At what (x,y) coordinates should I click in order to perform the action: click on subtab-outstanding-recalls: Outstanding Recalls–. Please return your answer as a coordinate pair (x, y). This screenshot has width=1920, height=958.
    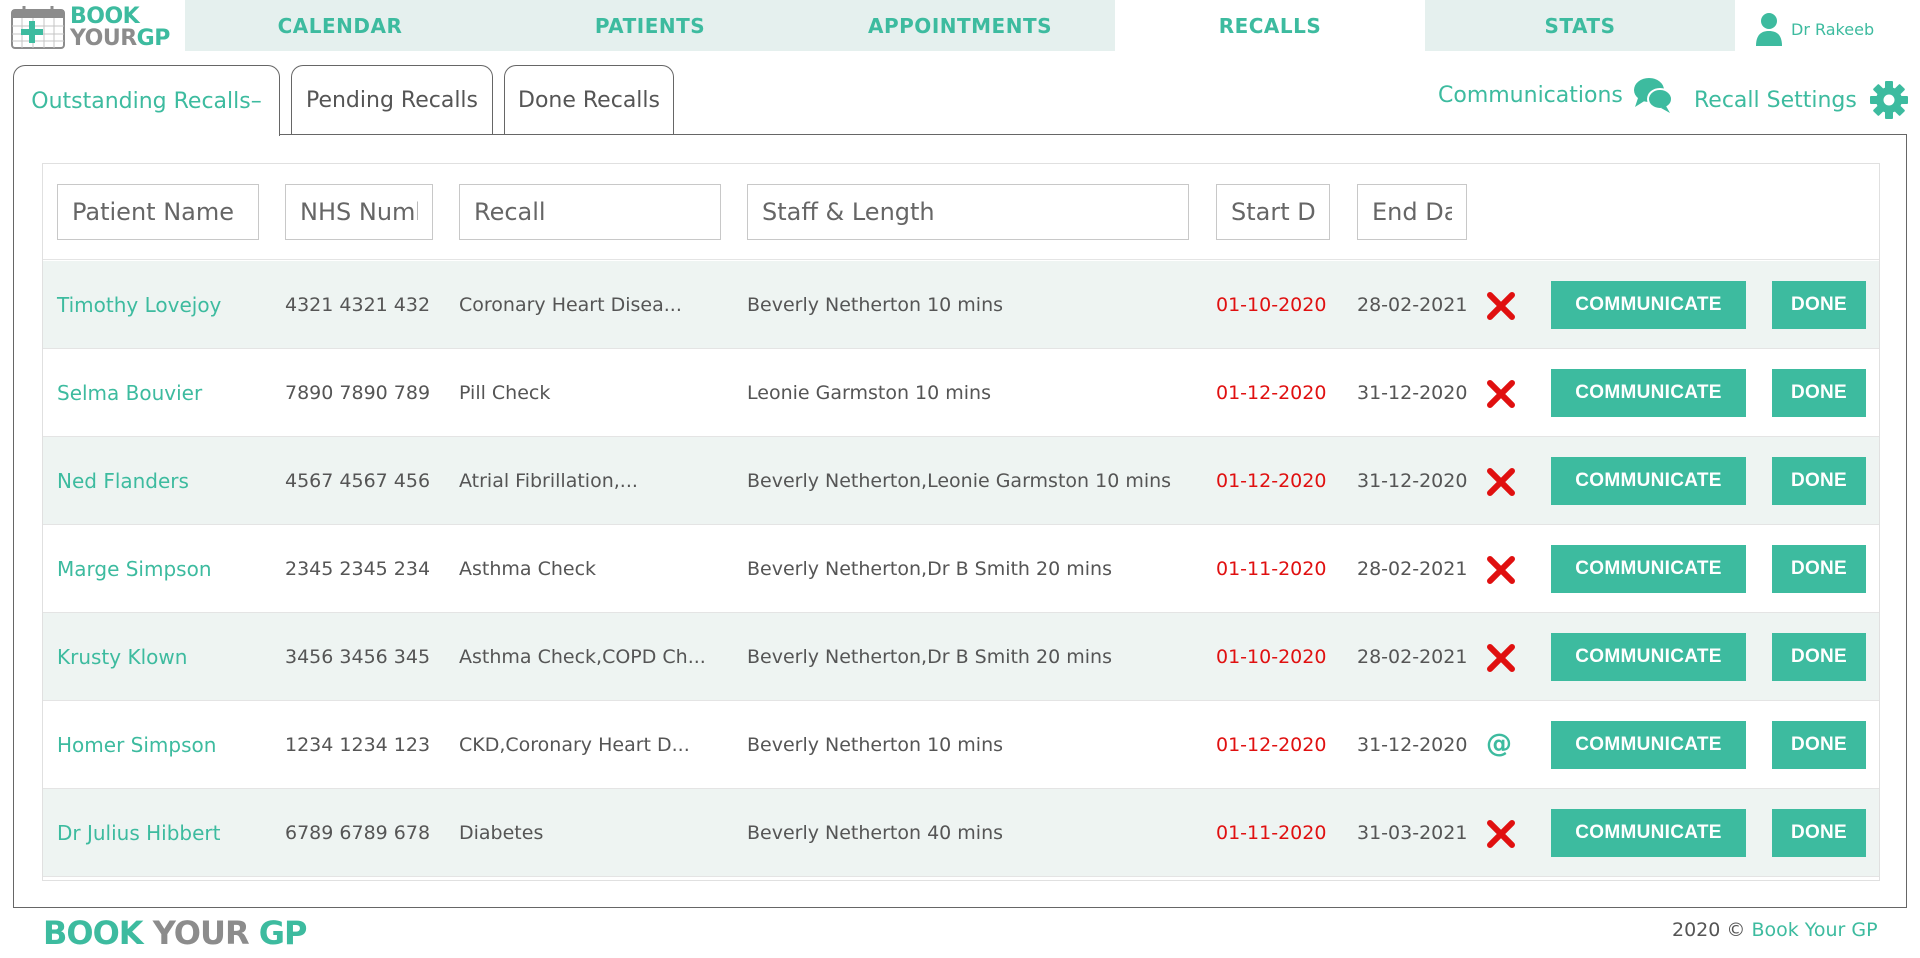
    Looking at the image, I should click on (146, 100).